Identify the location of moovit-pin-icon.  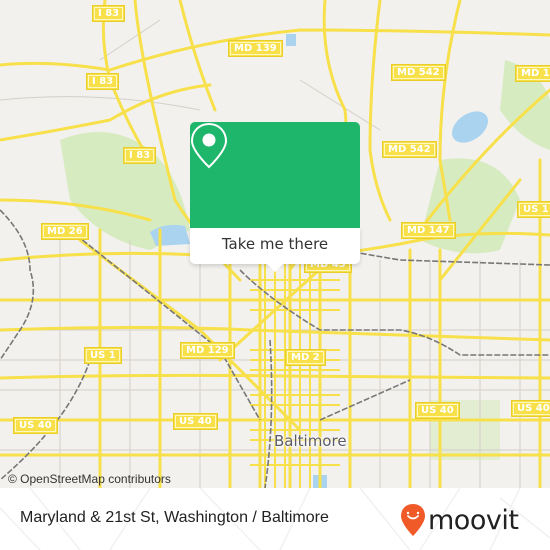
(413, 520).